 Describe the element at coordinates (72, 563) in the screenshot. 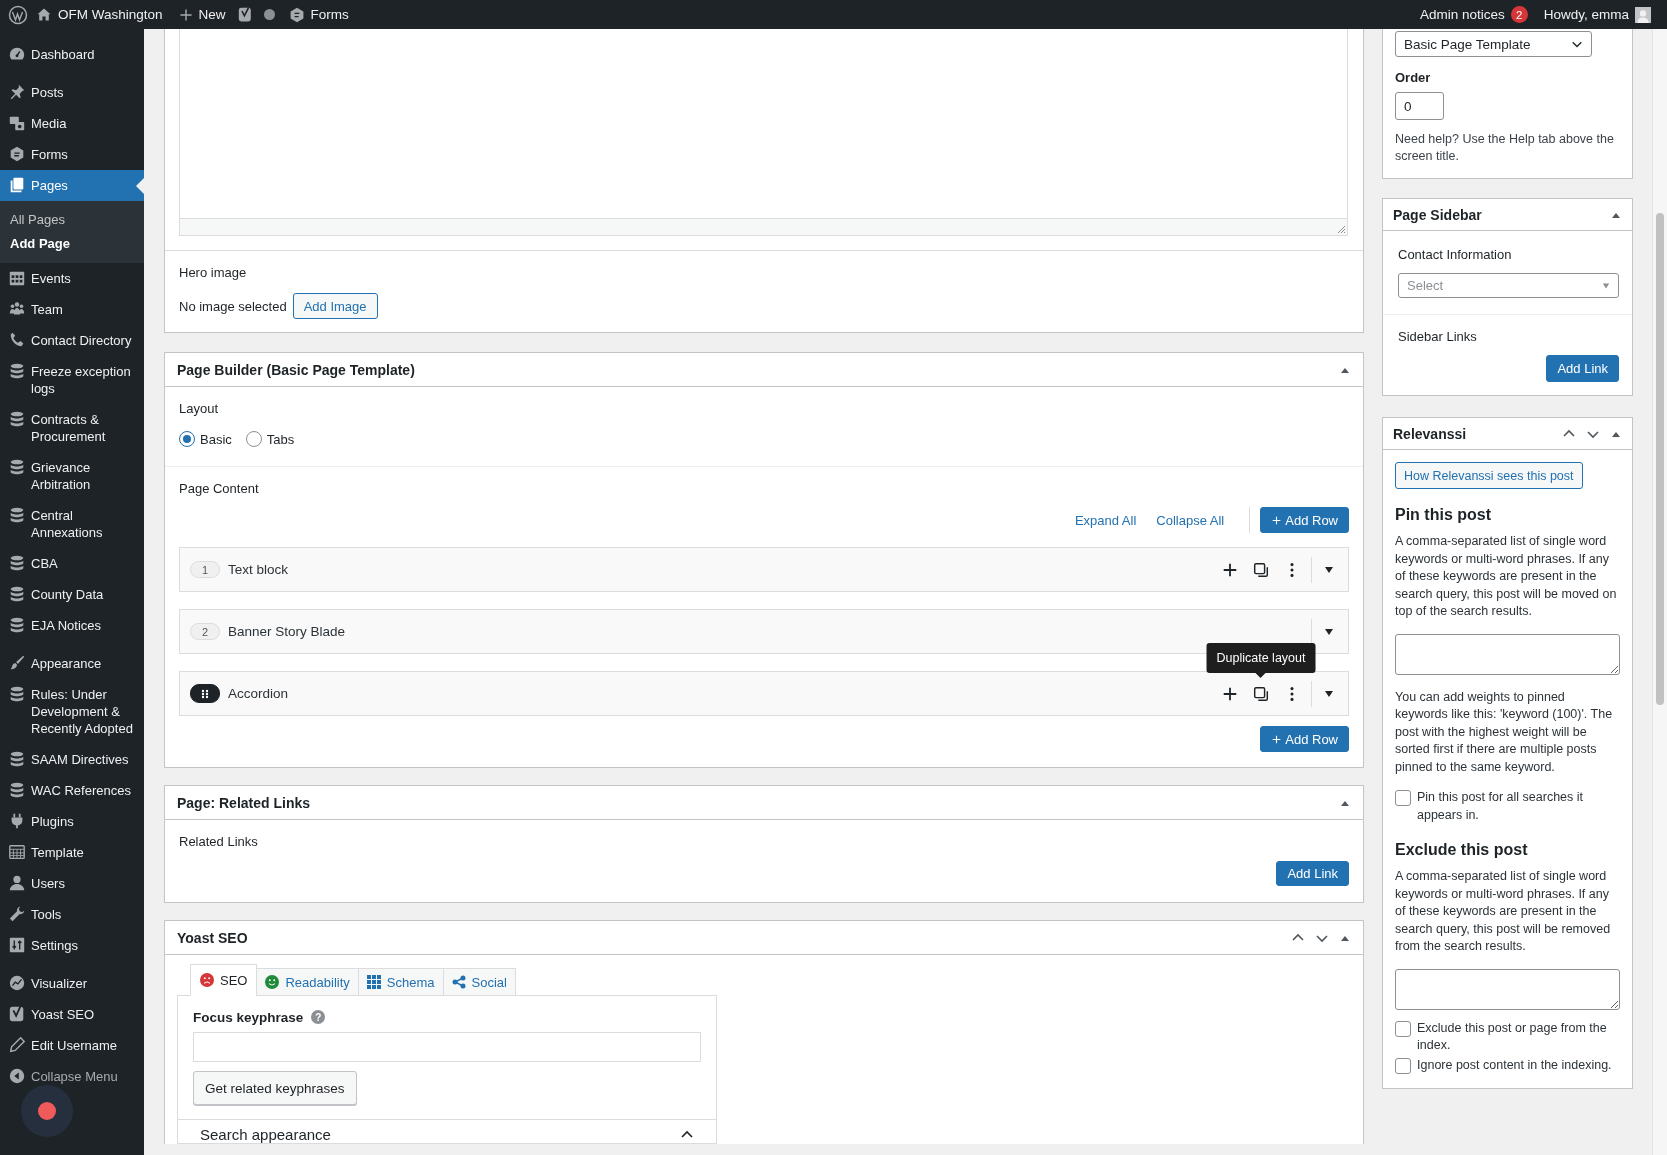

I see `menu-item: CBA` at that location.